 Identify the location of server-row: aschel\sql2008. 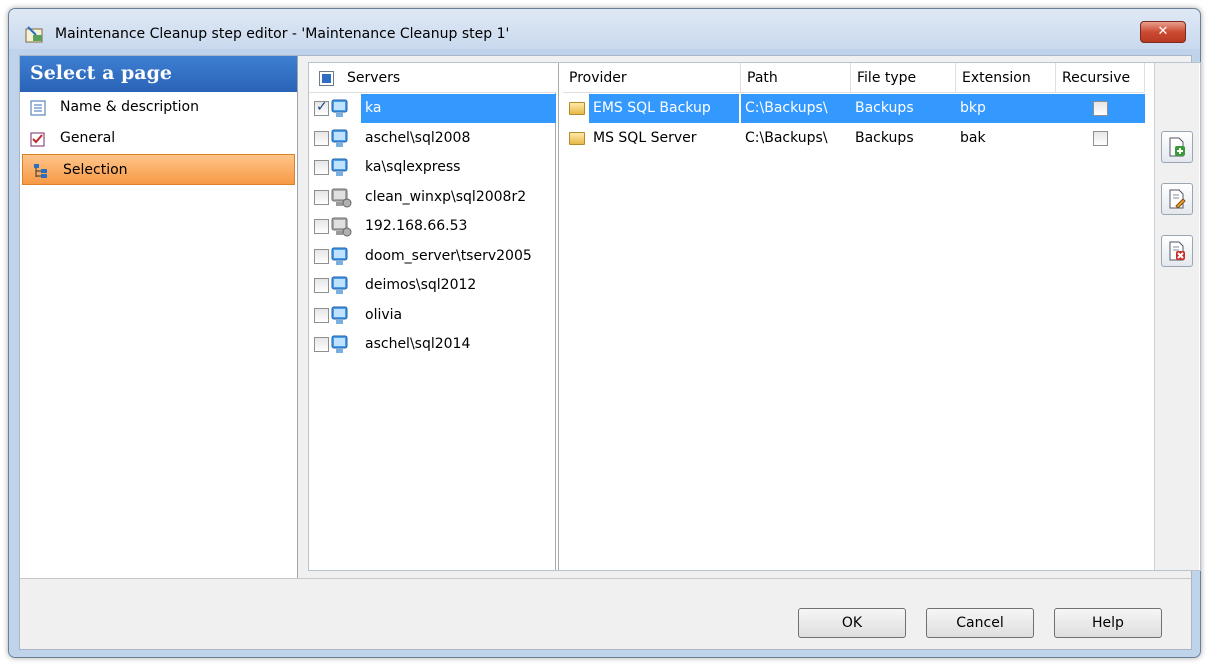
(432, 138).